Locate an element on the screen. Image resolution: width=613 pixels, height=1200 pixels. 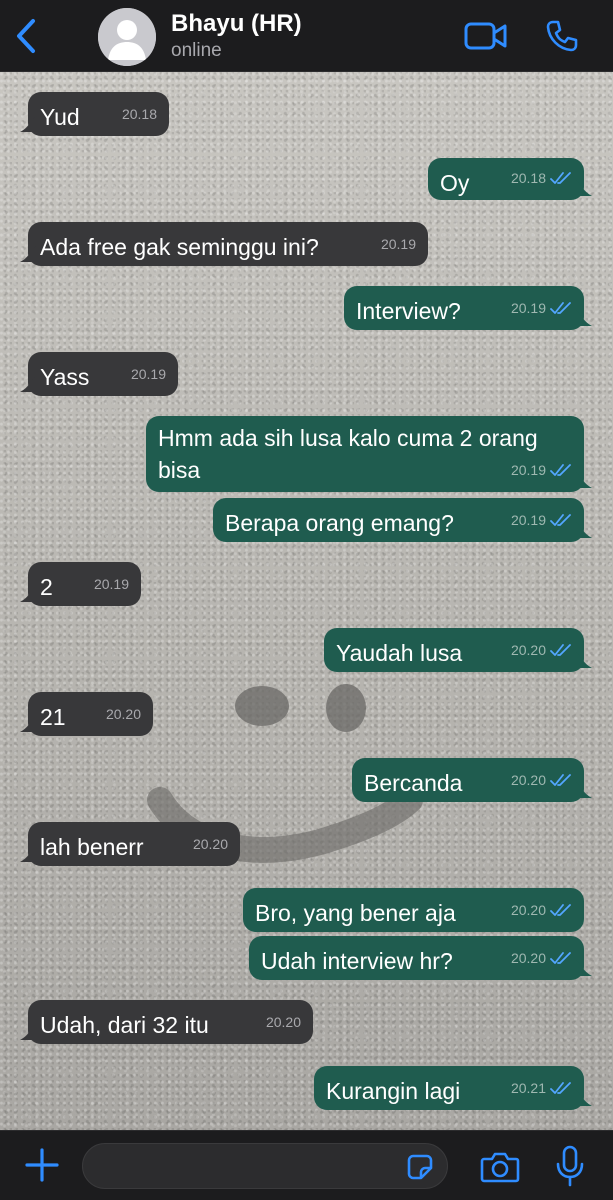
chevron-left-icon is located at coordinates (26, 36).